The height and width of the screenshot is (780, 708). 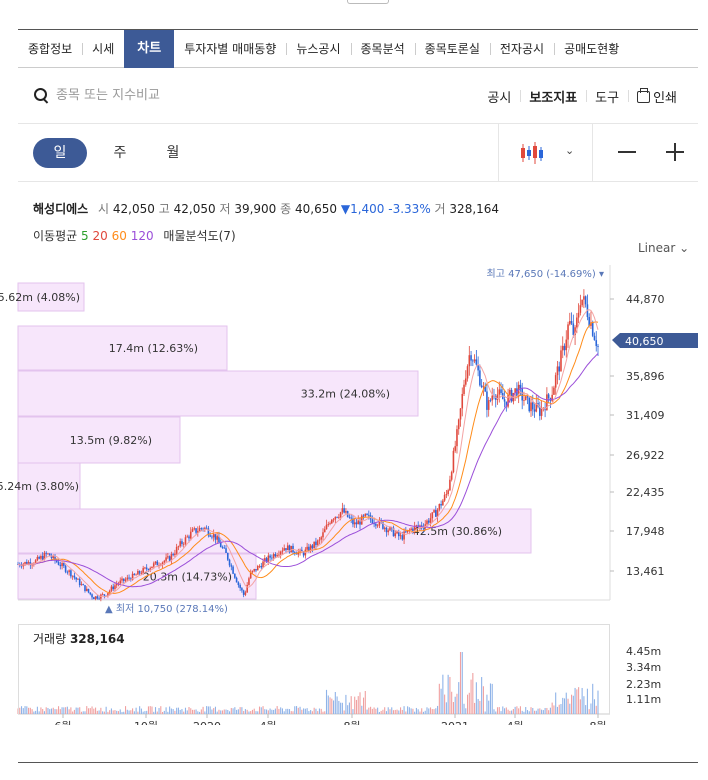 What do you see at coordinates (60, 153) in the screenshot?
I see `period-day-button: 일` at bounding box center [60, 153].